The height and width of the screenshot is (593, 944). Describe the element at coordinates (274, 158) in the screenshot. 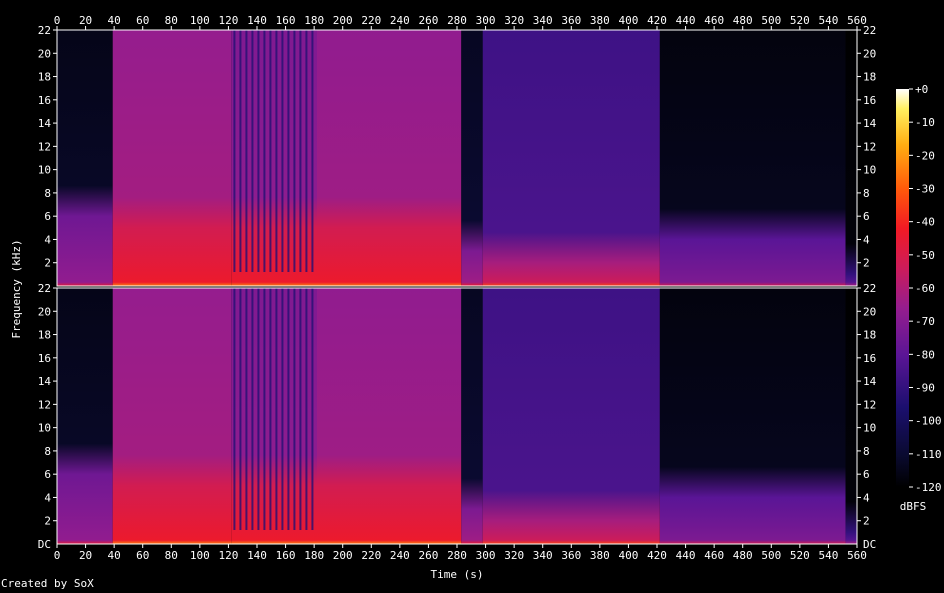

I see `segment-loud-striped` at that location.